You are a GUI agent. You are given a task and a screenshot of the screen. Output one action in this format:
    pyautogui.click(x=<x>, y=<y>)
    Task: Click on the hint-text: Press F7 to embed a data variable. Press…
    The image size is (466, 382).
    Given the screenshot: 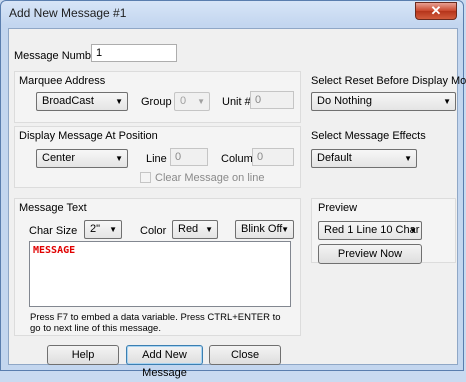 What is the action you would take?
    pyautogui.click(x=155, y=323)
    